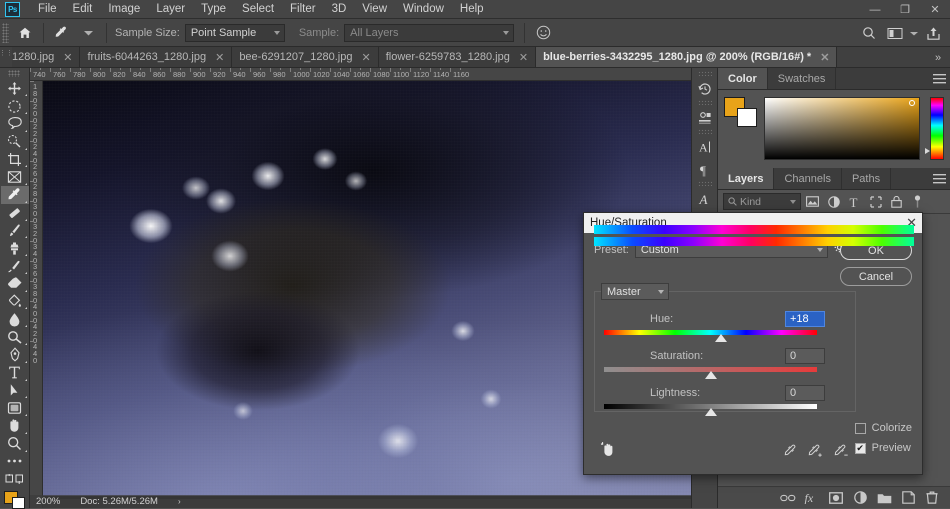  I want to click on lightness-slider-thumb, so click(710, 412).